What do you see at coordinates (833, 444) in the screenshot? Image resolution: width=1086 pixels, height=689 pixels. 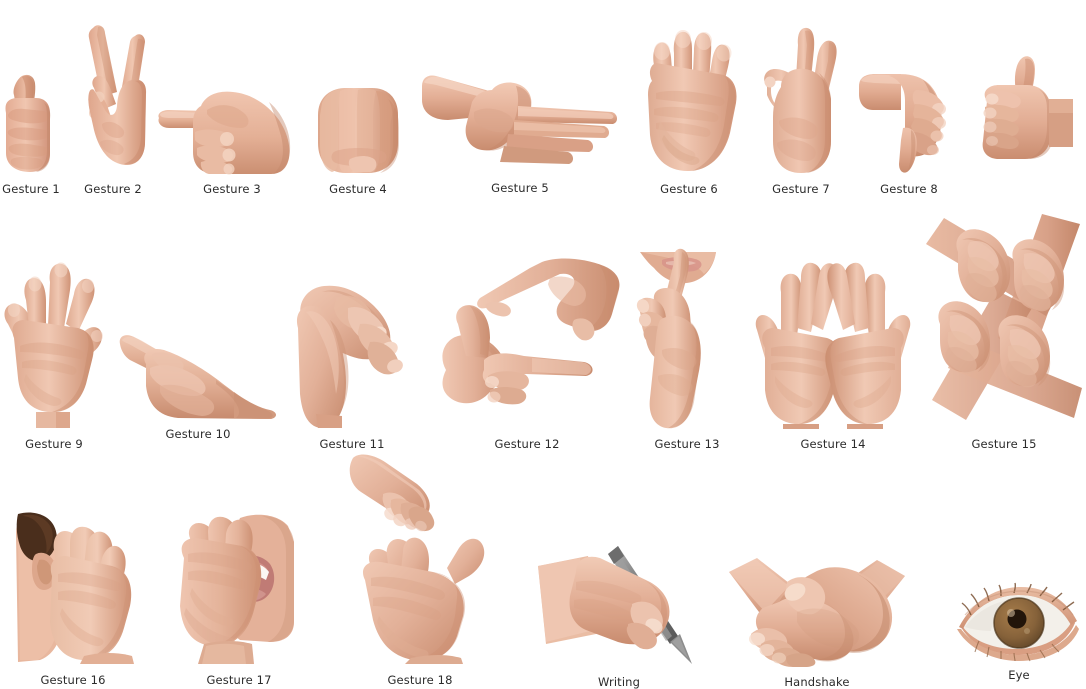 I see `gesture-caption: Gesture 14` at bounding box center [833, 444].